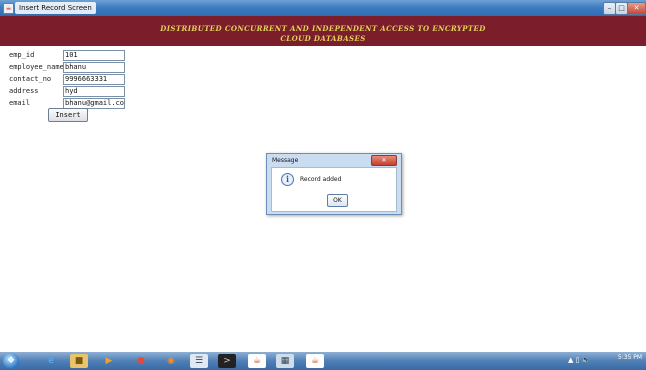  What do you see at coordinates (171, 361) in the screenshot?
I see `firefox-icon: ◉` at bounding box center [171, 361].